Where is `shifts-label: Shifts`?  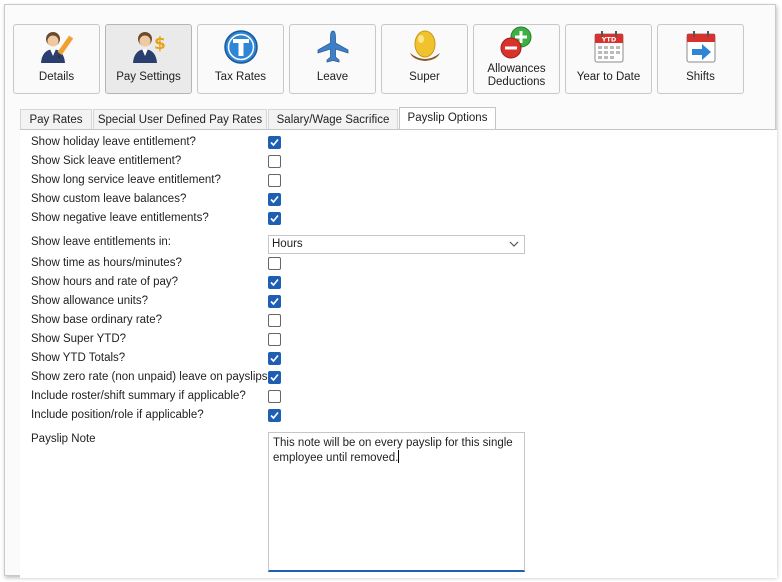
shifts-label: Shifts is located at coordinates (700, 77).